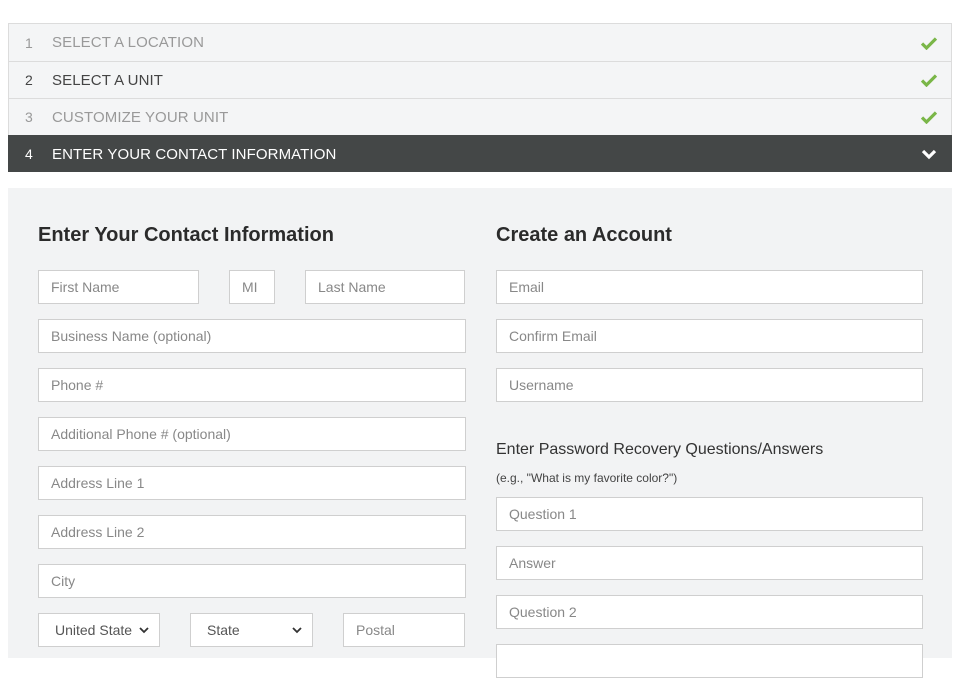 Image resolution: width=957 pixels, height=678 pixels. I want to click on username-input: Username, so click(709, 385).